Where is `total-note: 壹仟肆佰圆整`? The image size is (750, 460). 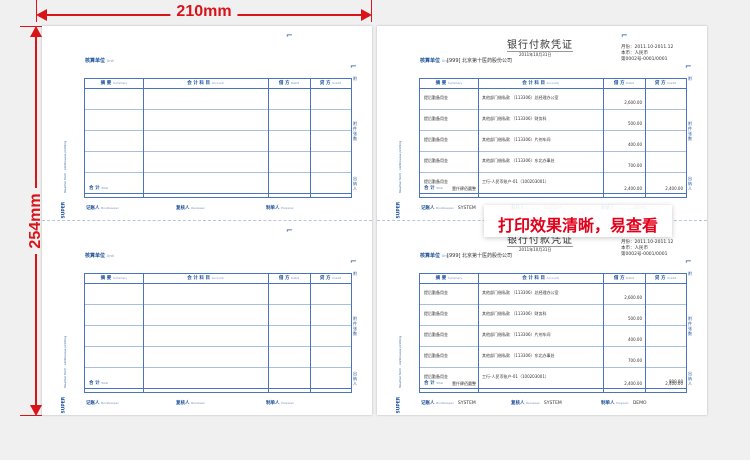
total-note: 壹仟肆佰圆整 is located at coordinates (464, 383).